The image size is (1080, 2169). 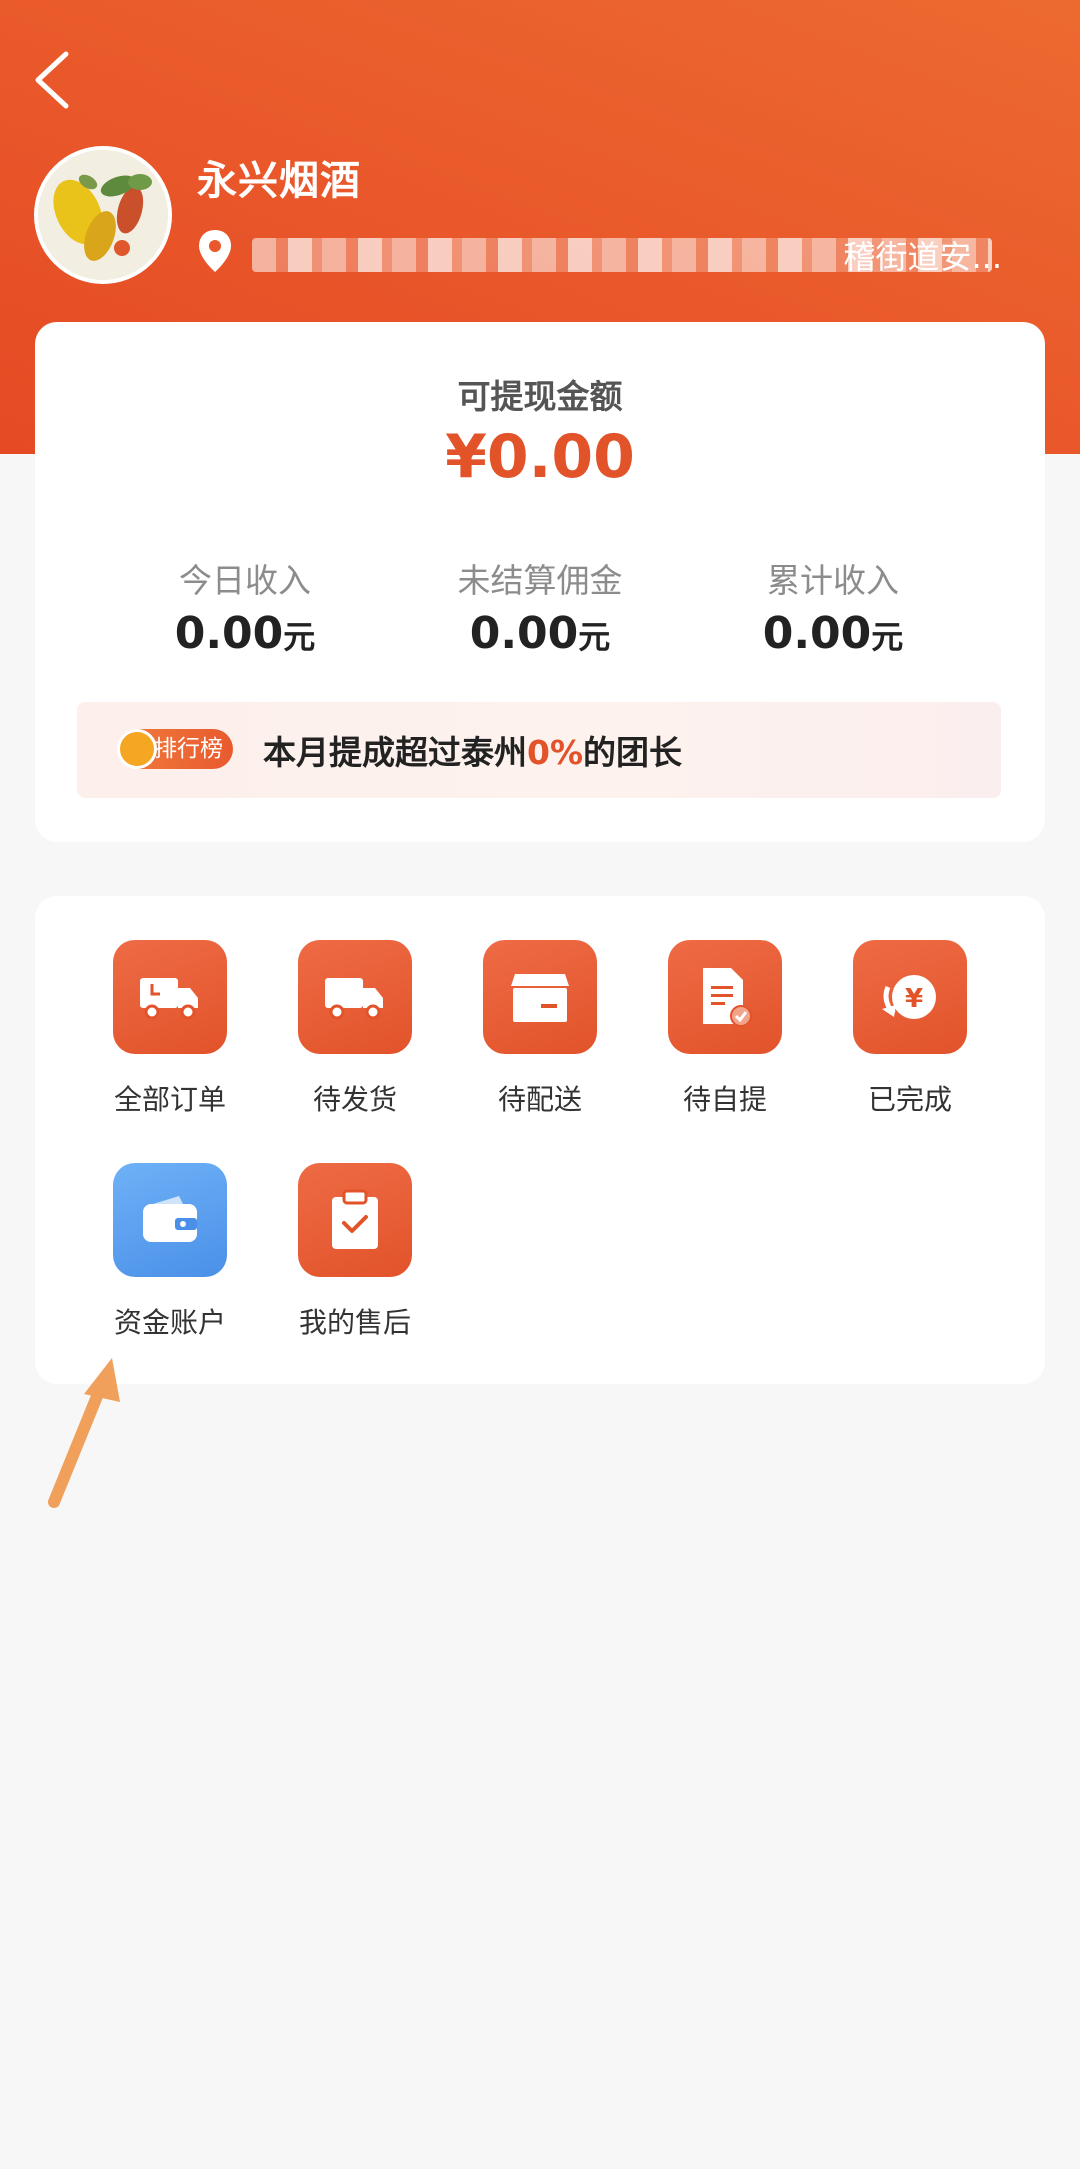 I want to click on yen-coin-icon: ¥, so click(x=910, y=997).